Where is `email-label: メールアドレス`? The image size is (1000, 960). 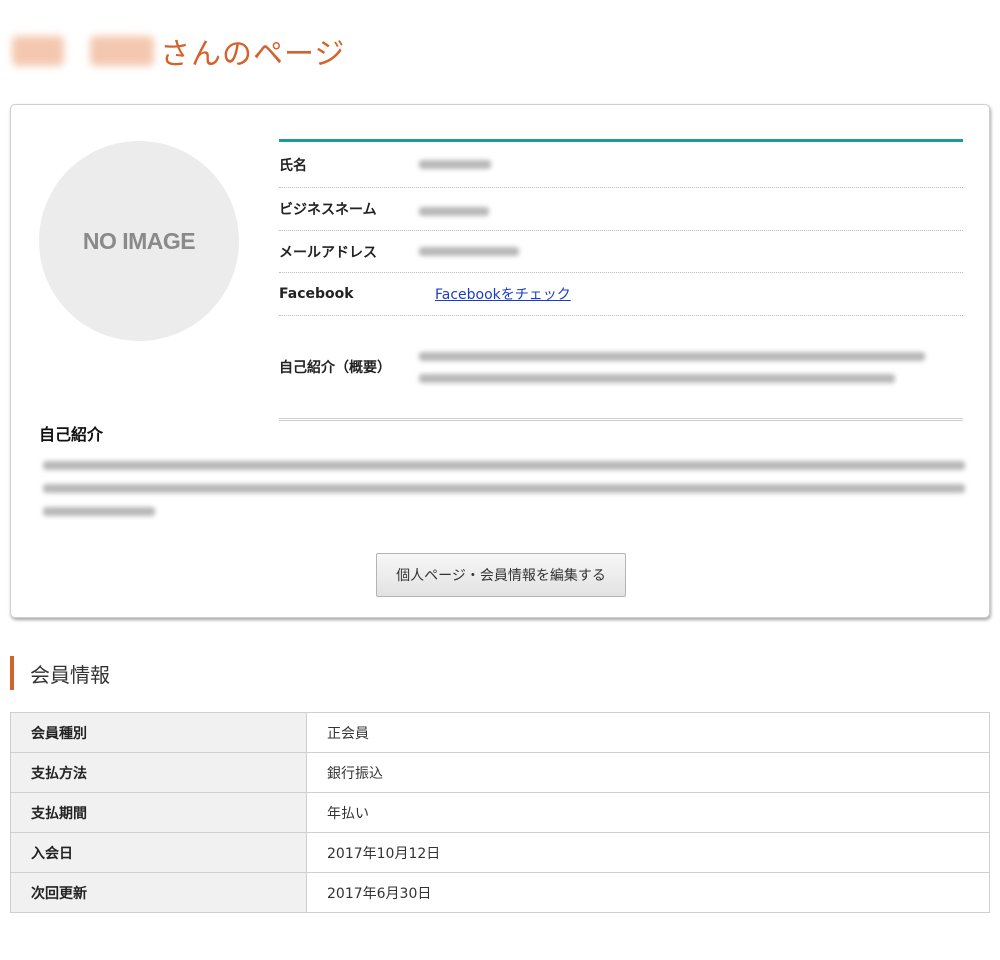
email-label: メールアドレス is located at coordinates (328, 252).